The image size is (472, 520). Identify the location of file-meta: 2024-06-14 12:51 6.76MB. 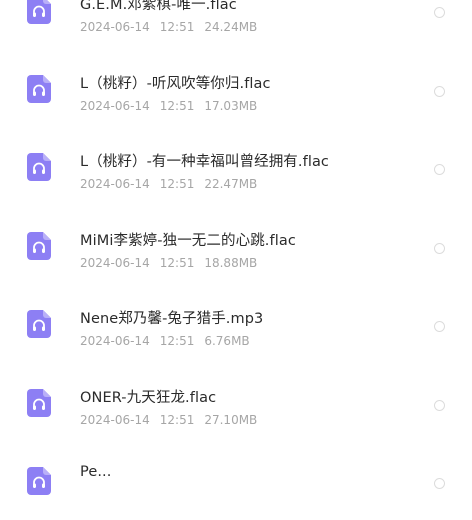
(165, 341).